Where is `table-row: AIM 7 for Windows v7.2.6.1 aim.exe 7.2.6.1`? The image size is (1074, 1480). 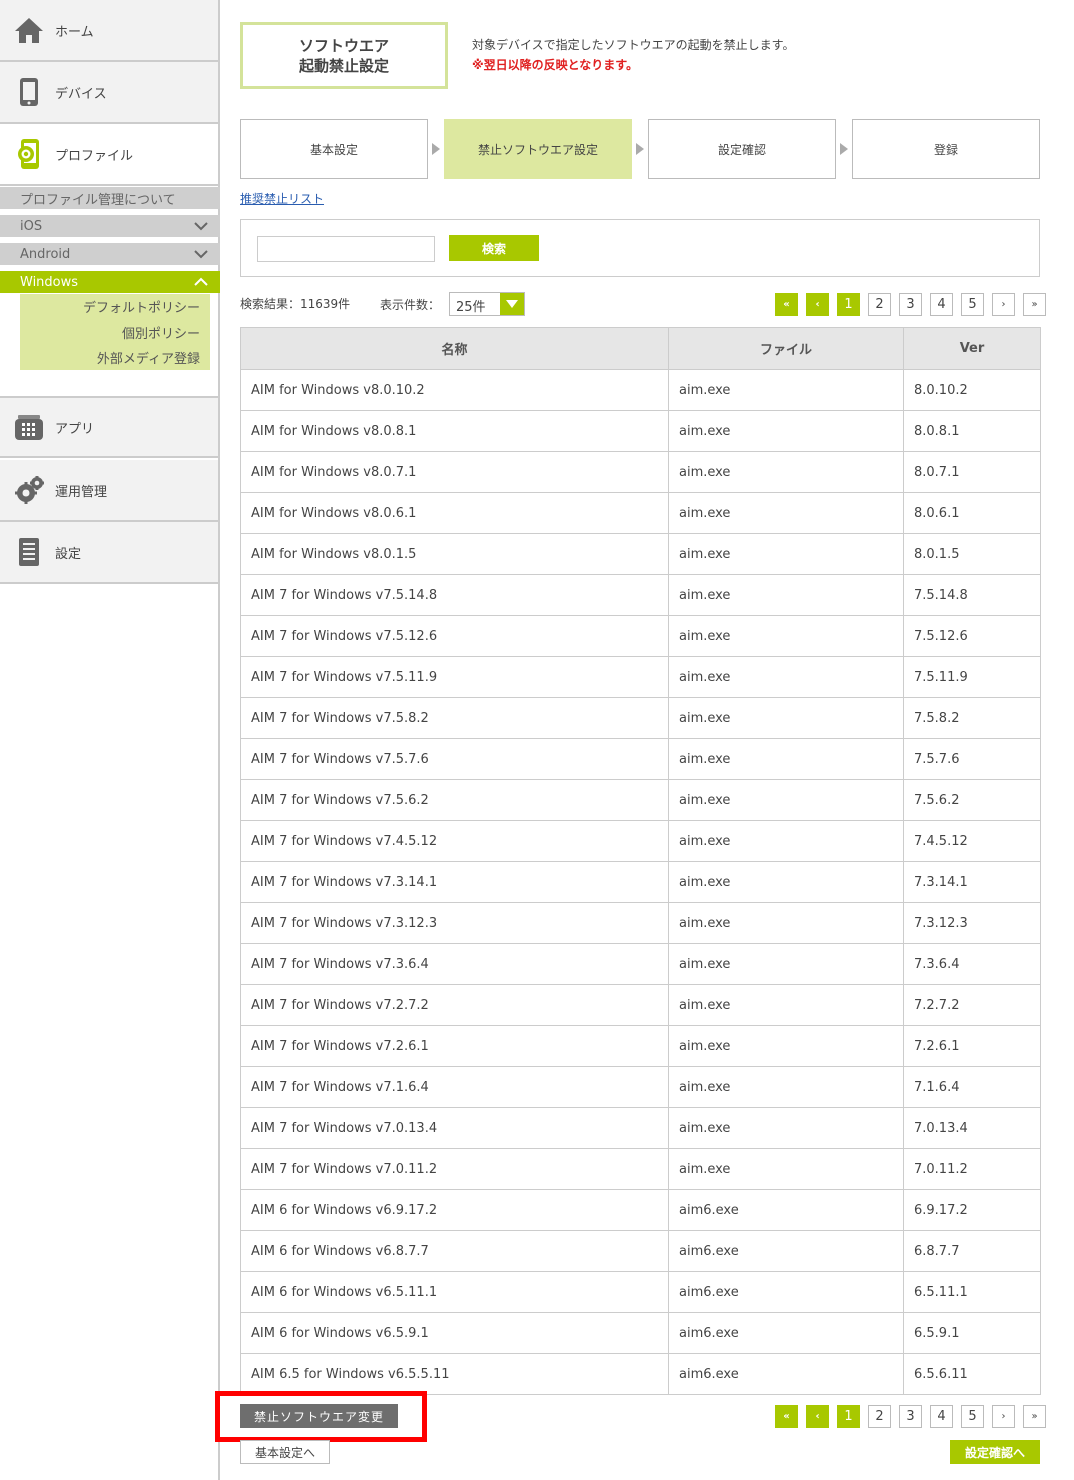 table-row: AIM 7 for Windows v7.2.6.1 aim.exe 7.2.6.1 is located at coordinates (640, 1046).